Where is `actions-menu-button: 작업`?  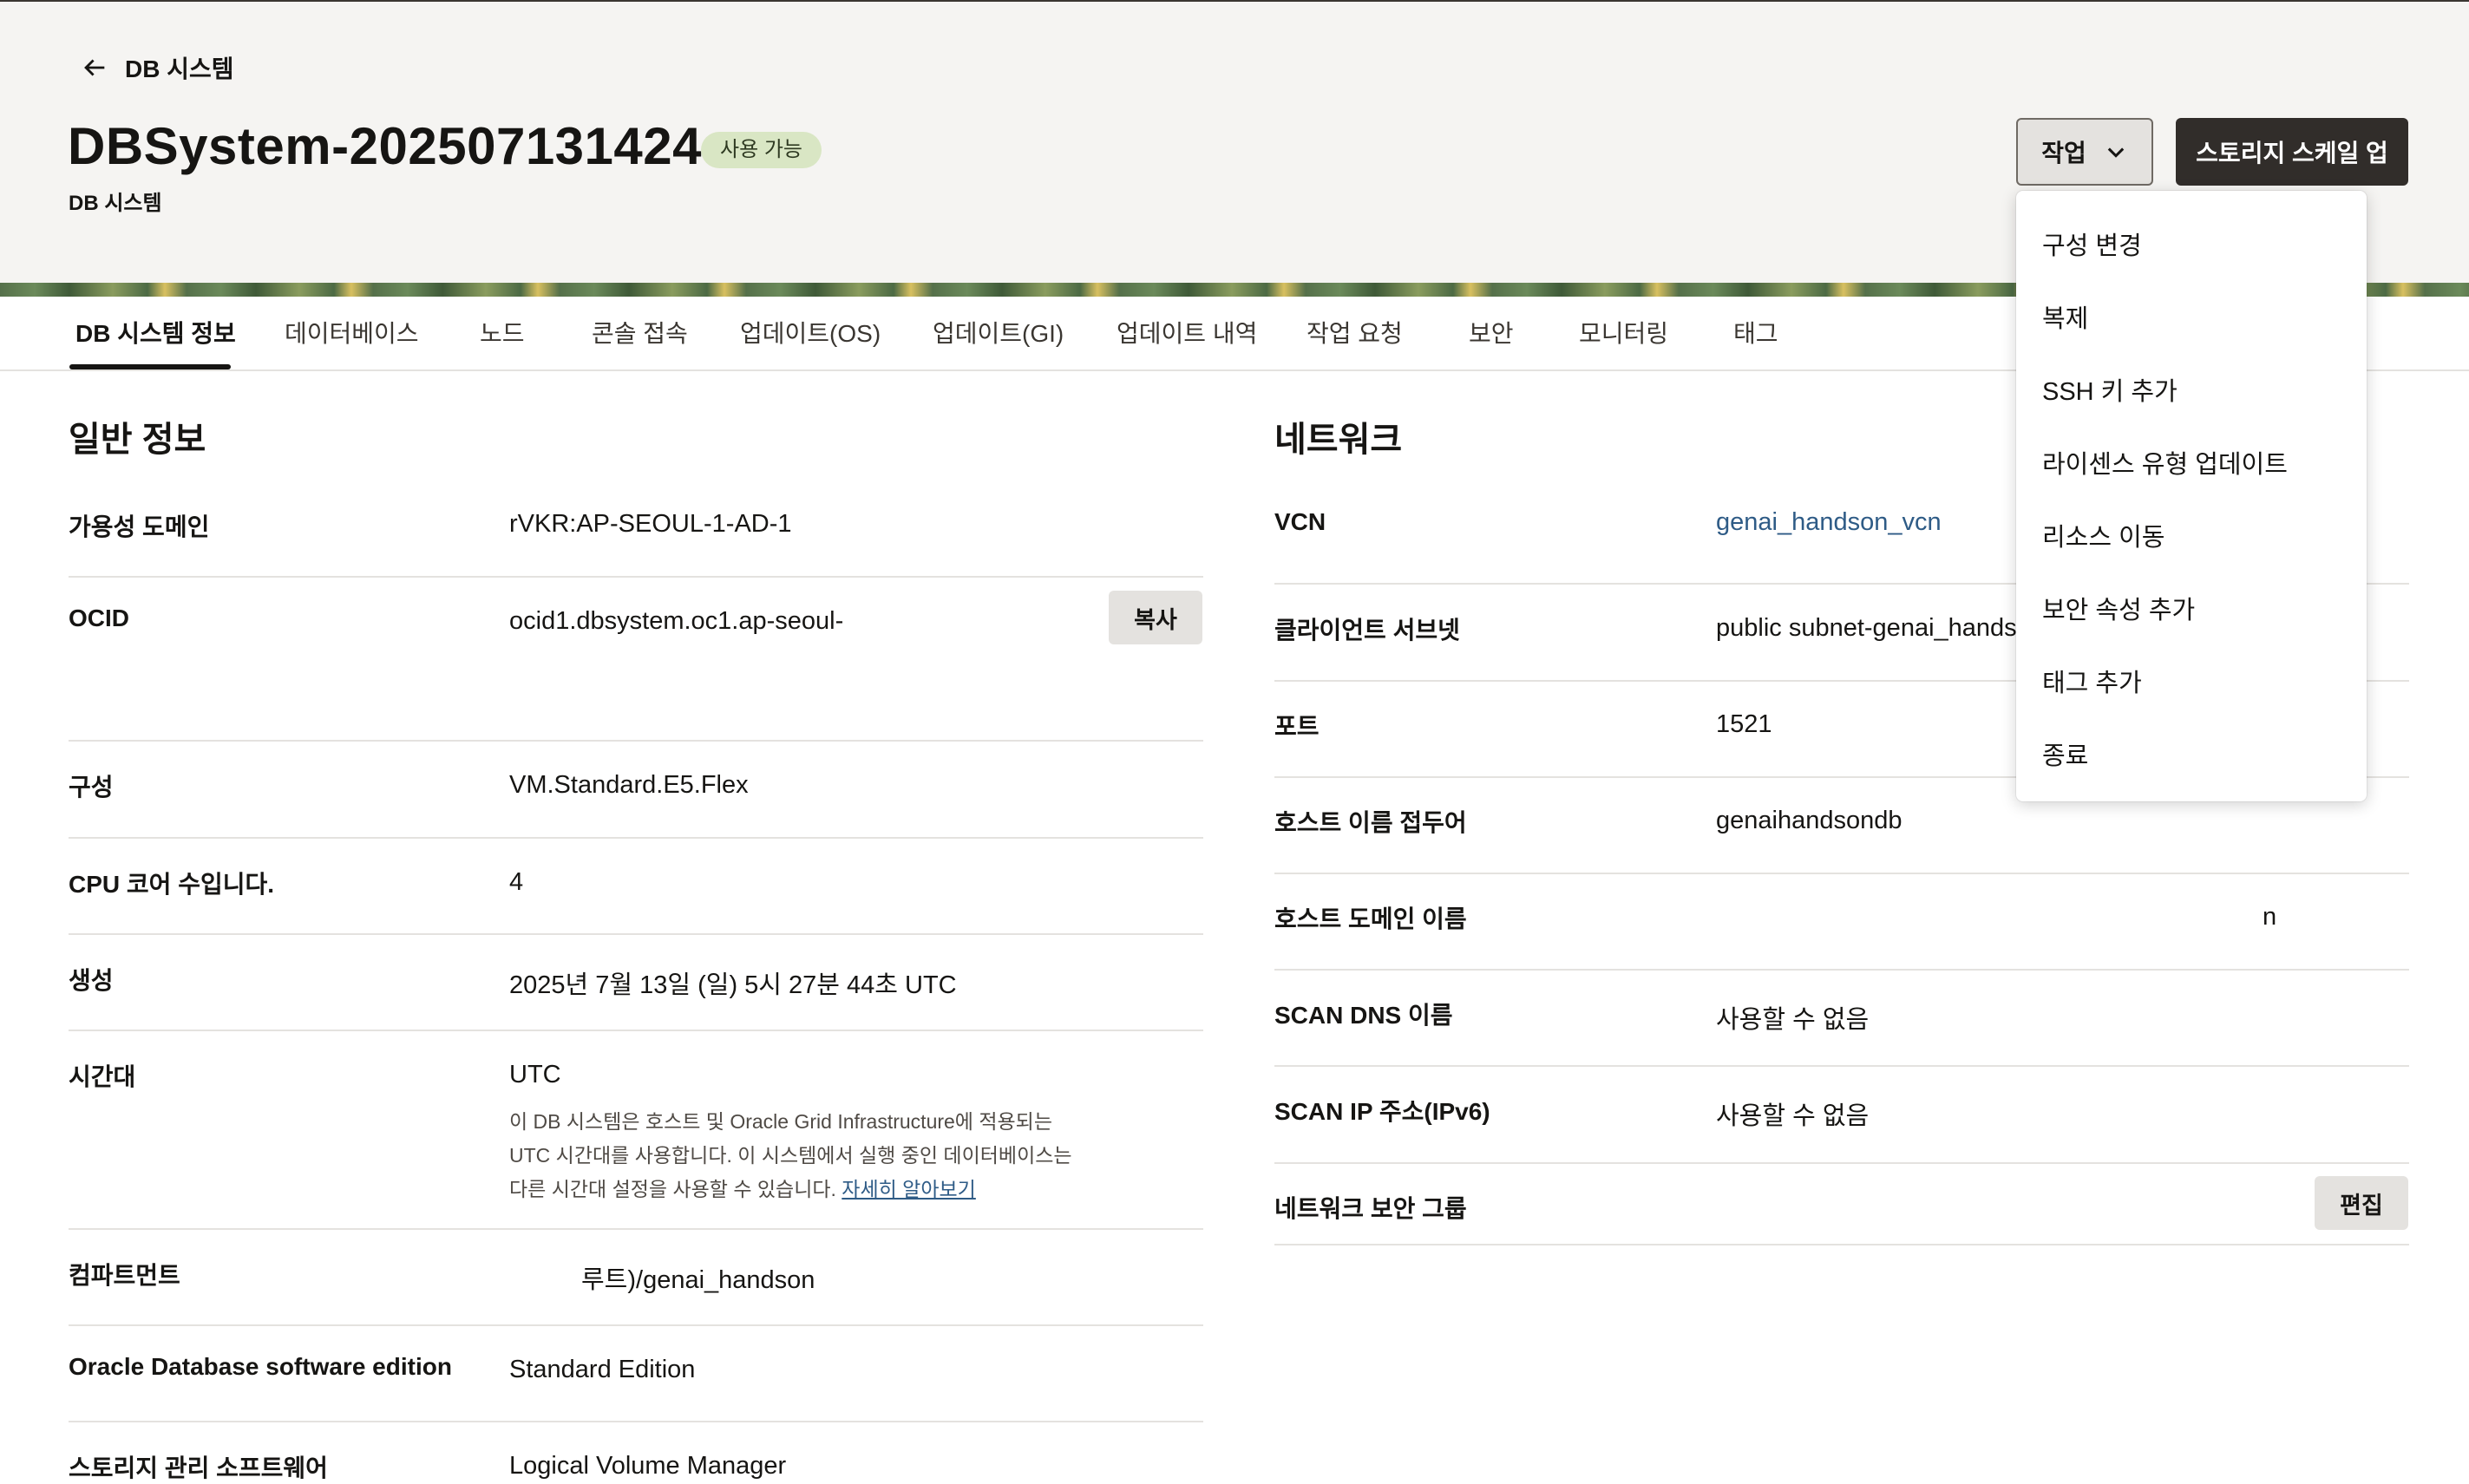 actions-menu-button: 작업 is located at coordinates (2084, 152).